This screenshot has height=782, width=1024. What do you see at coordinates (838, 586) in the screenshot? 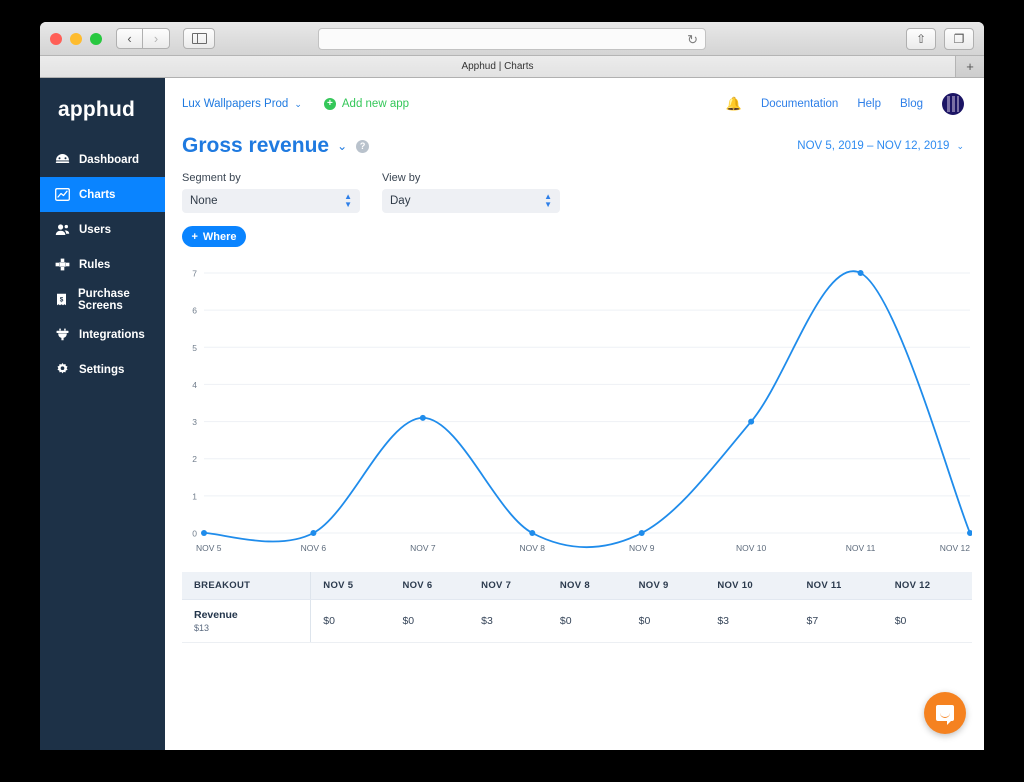
I see `table-column-header: NOV 11` at bounding box center [838, 586].